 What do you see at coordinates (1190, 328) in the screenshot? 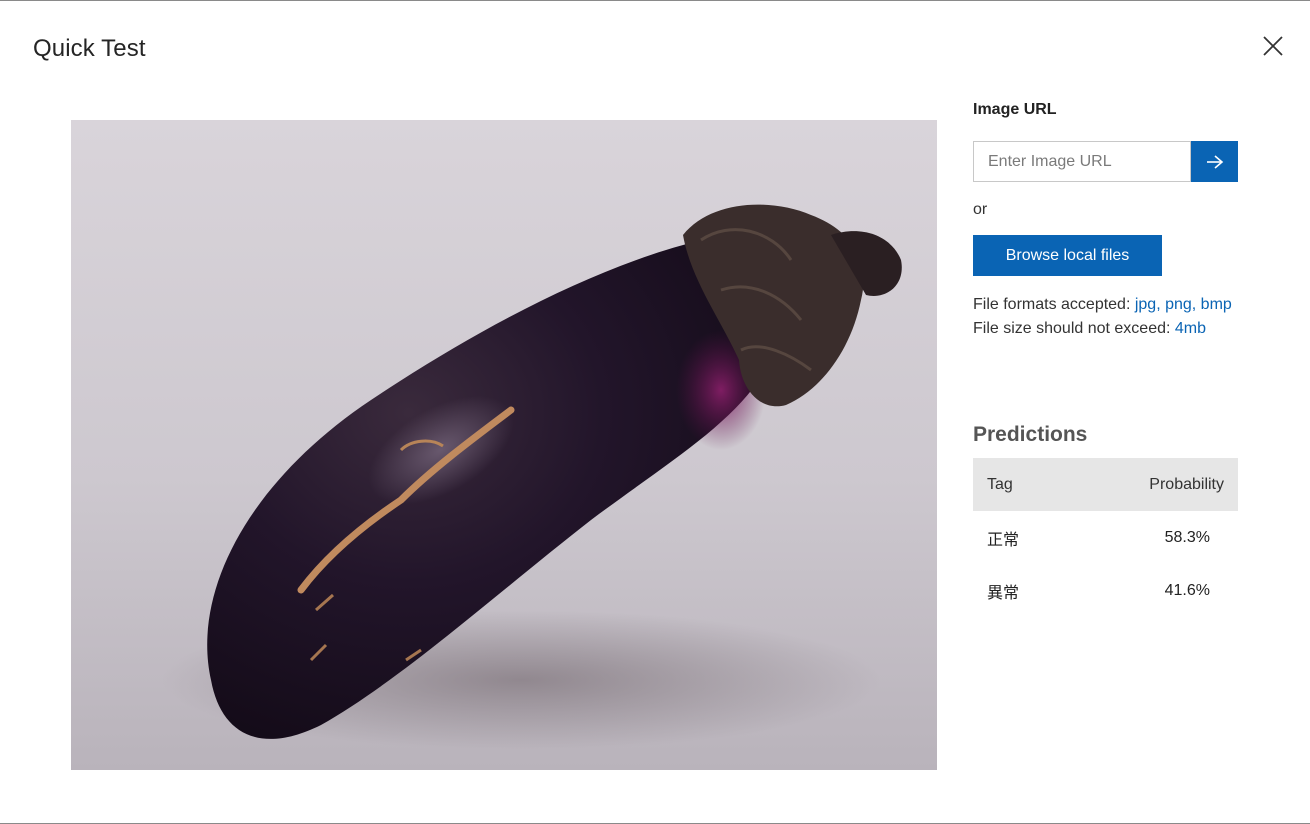
I see `size-link: 4mb` at bounding box center [1190, 328].